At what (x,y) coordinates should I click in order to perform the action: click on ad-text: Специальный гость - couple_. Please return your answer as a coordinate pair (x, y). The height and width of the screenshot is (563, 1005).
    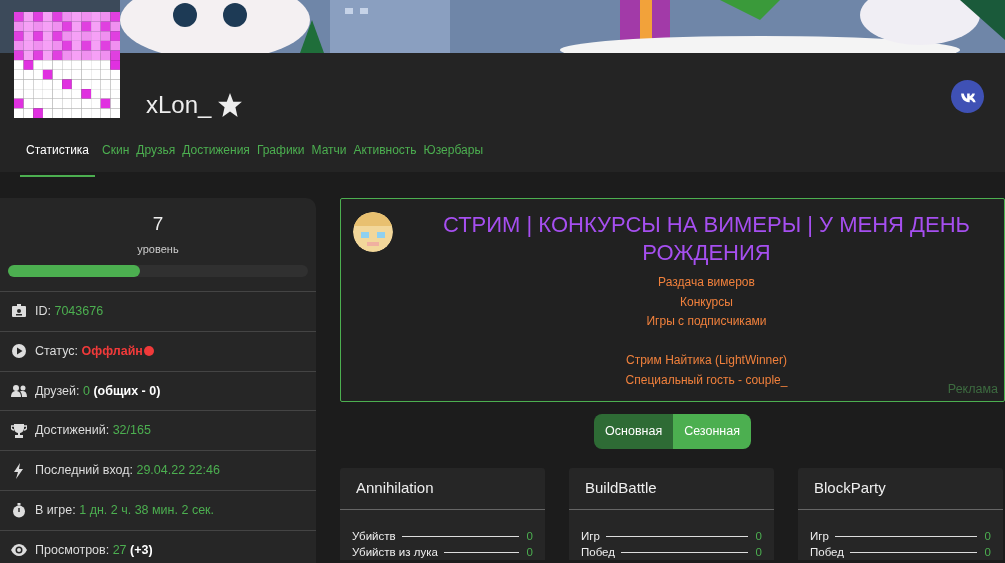
    Looking at the image, I should click on (706, 379).